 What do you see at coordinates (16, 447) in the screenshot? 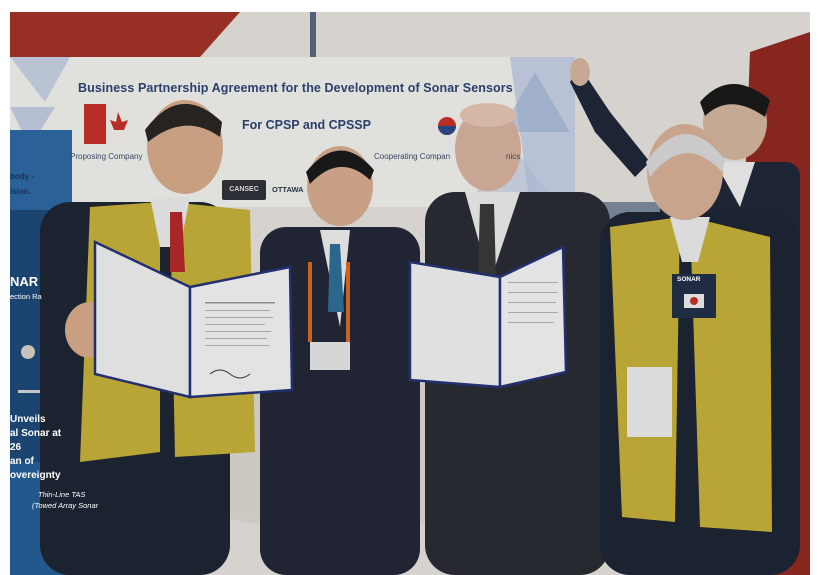
I see `poster-line-7: 26` at bounding box center [16, 447].